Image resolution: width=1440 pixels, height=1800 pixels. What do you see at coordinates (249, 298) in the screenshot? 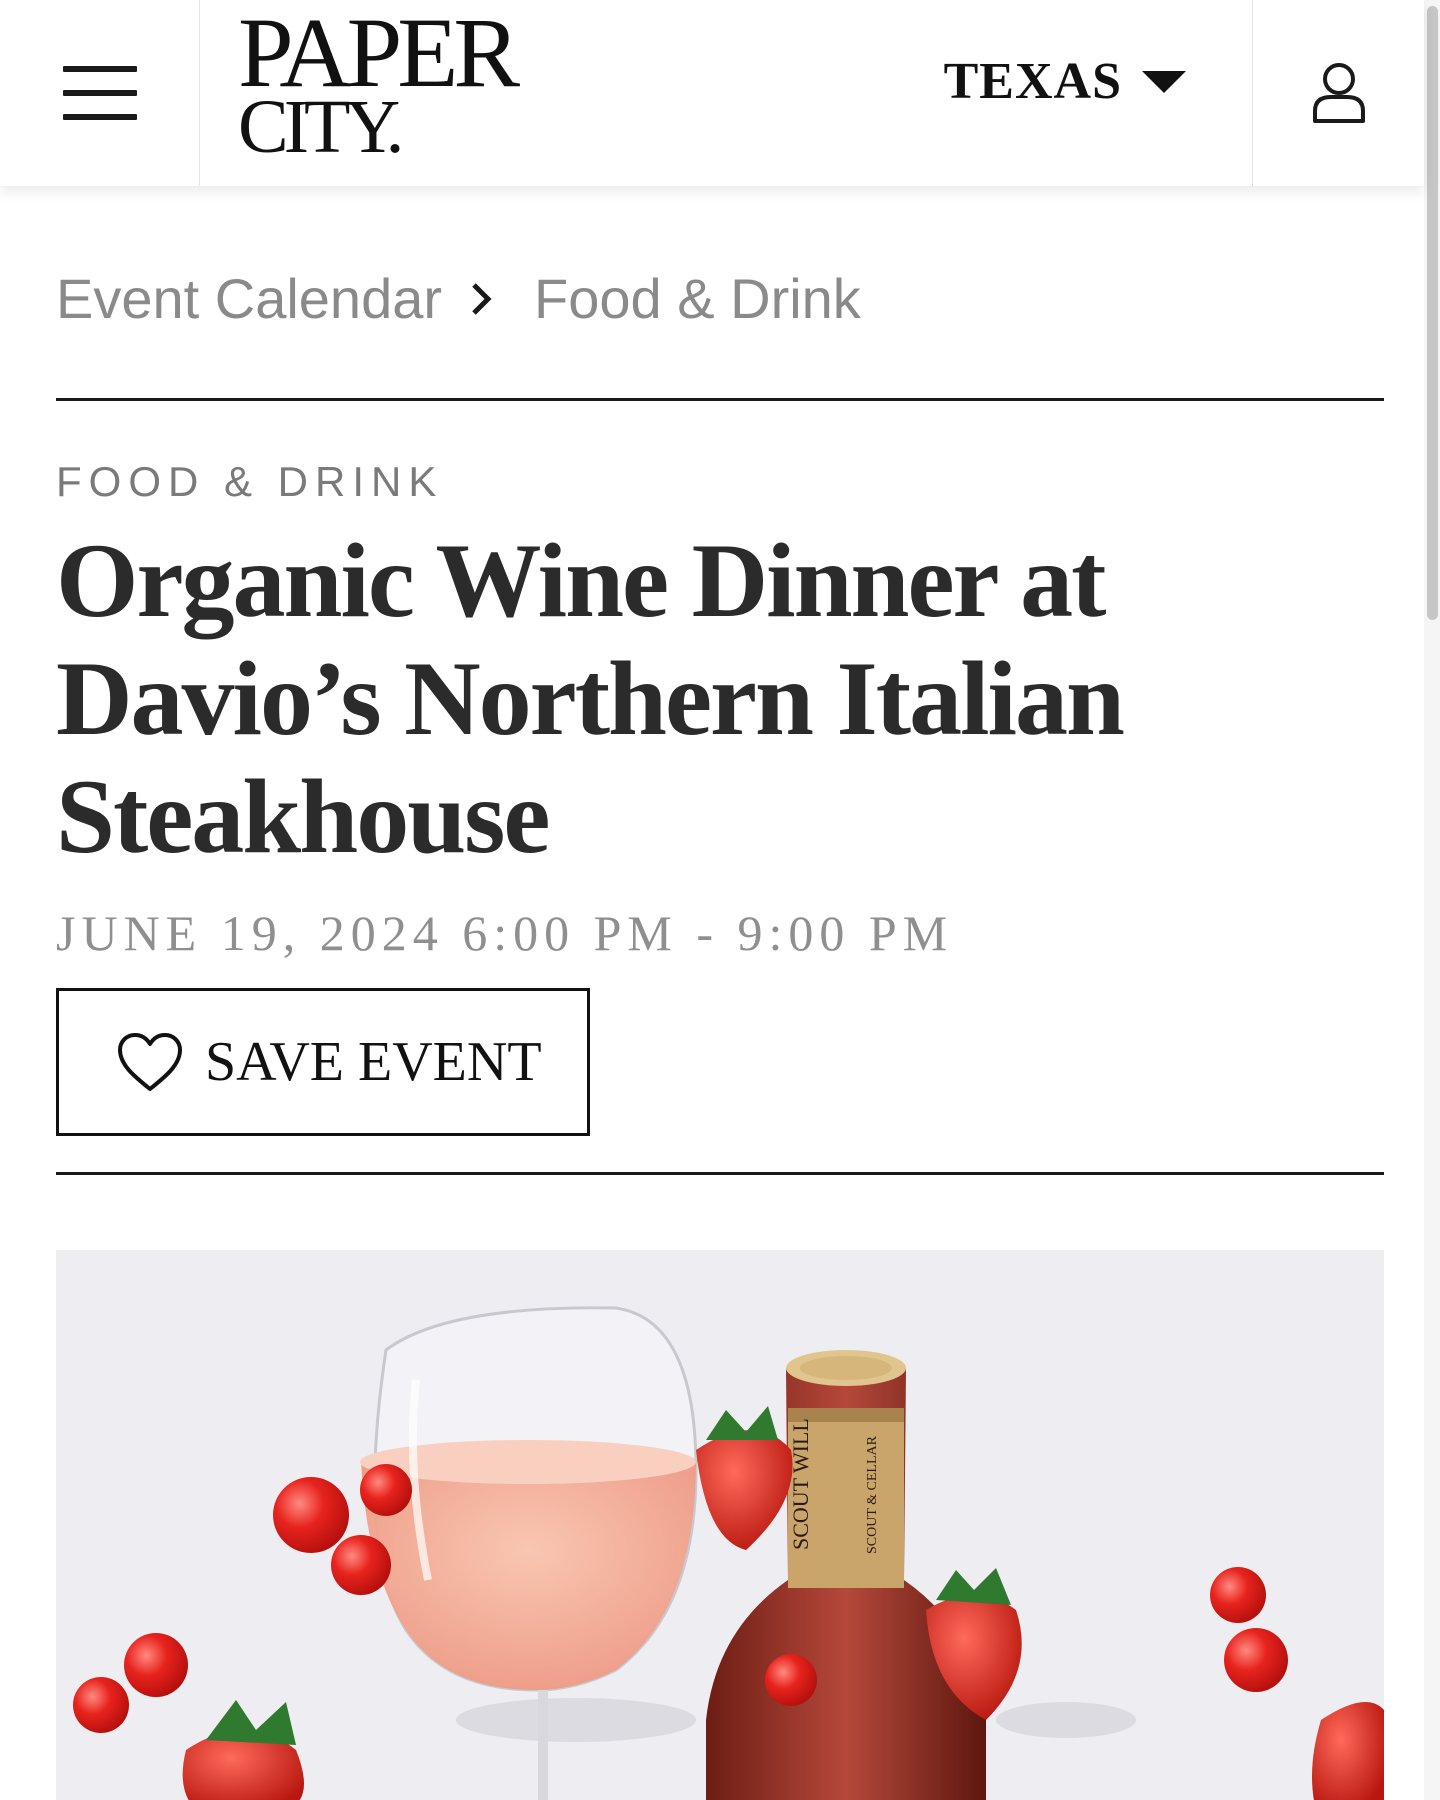
I see `breadcrumb-event-calendar: Event Calendar` at bounding box center [249, 298].